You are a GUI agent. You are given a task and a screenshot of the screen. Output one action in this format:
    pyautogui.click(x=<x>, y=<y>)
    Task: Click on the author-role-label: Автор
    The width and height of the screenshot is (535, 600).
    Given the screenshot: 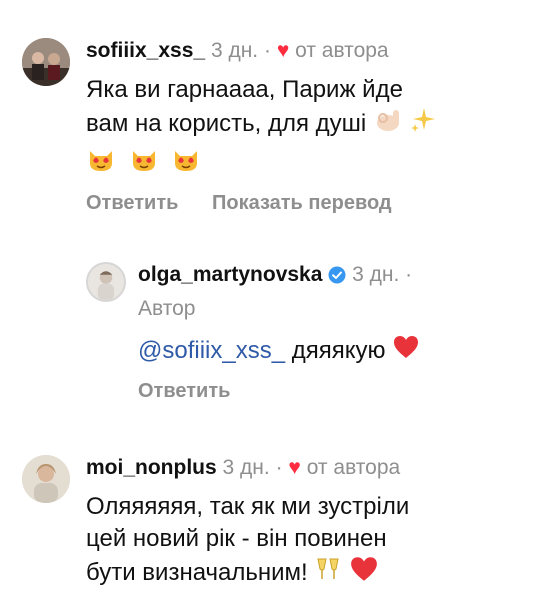 What is the action you would take?
    pyautogui.click(x=167, y=308)
    